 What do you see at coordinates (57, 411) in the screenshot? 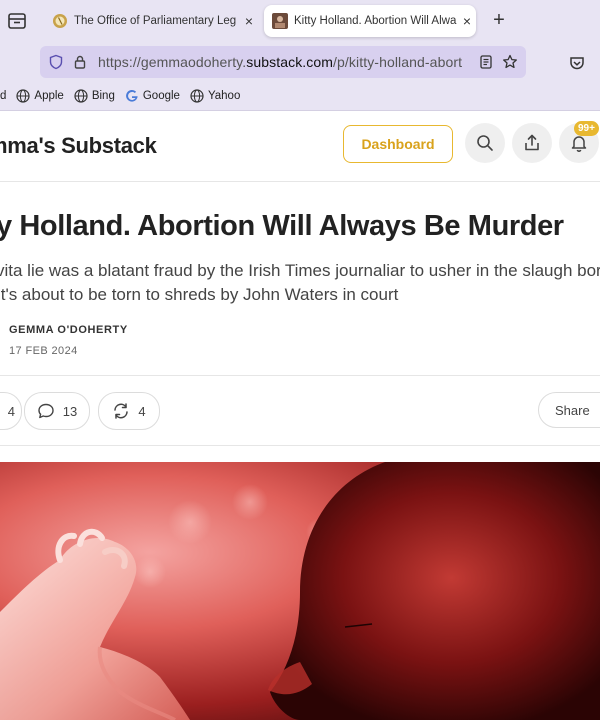
I see `comments-button: 13` at bounding box center [57, 411].